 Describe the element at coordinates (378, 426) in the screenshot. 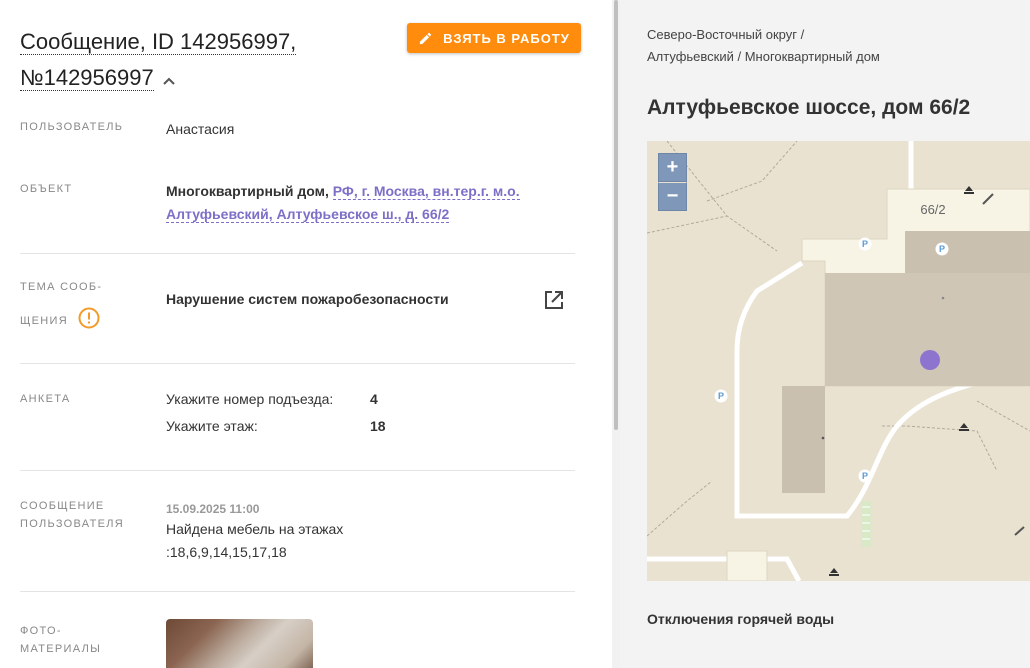

I see `survey-answer: 18` at that location.